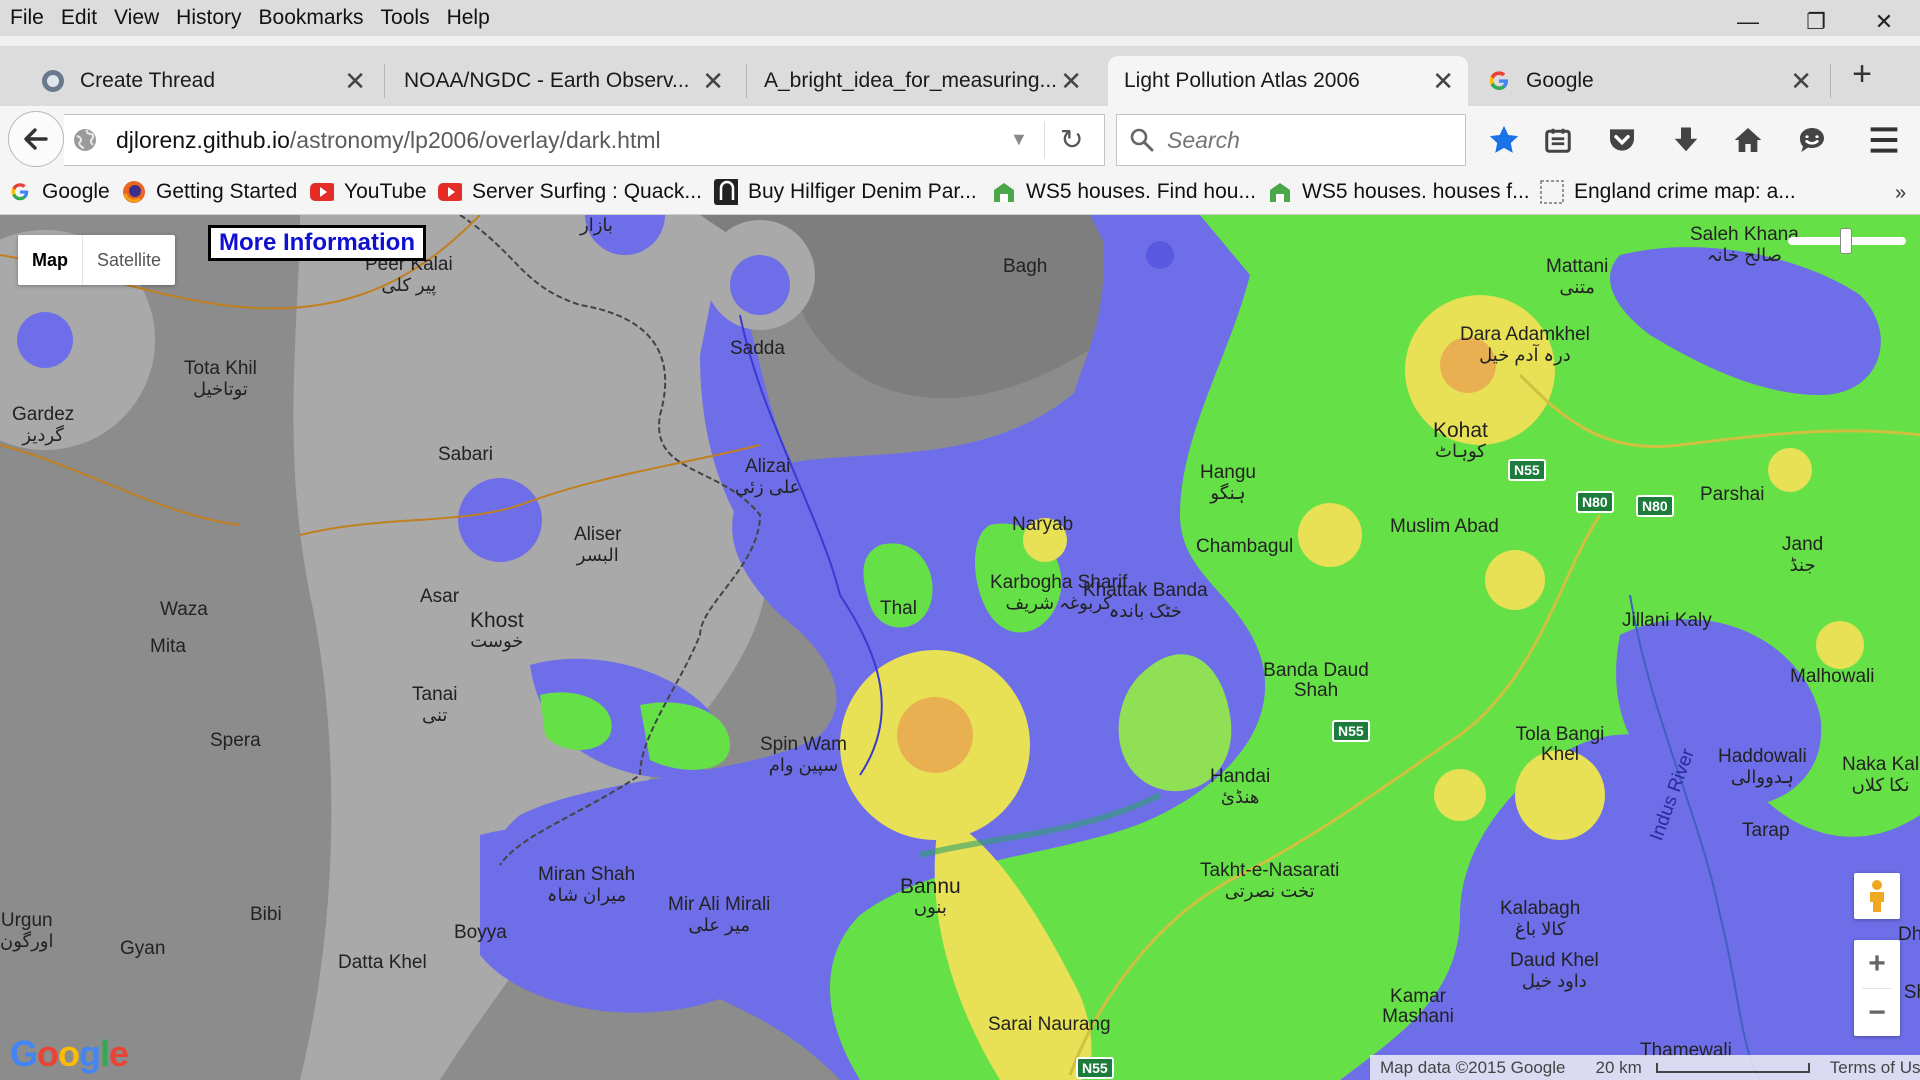 The width and height of the screenshot is (1920, 1080). Describe the element at coordinates (1812, 140) in the screenshot. I see `chat-icon` at that location.